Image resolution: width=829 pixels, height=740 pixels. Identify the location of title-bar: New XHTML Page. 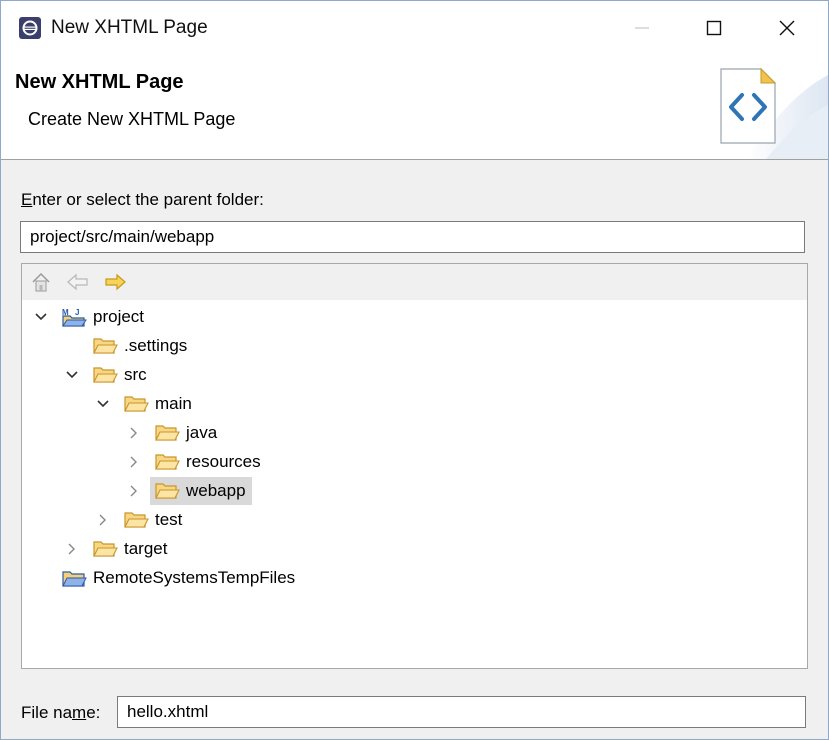
(414, 28).